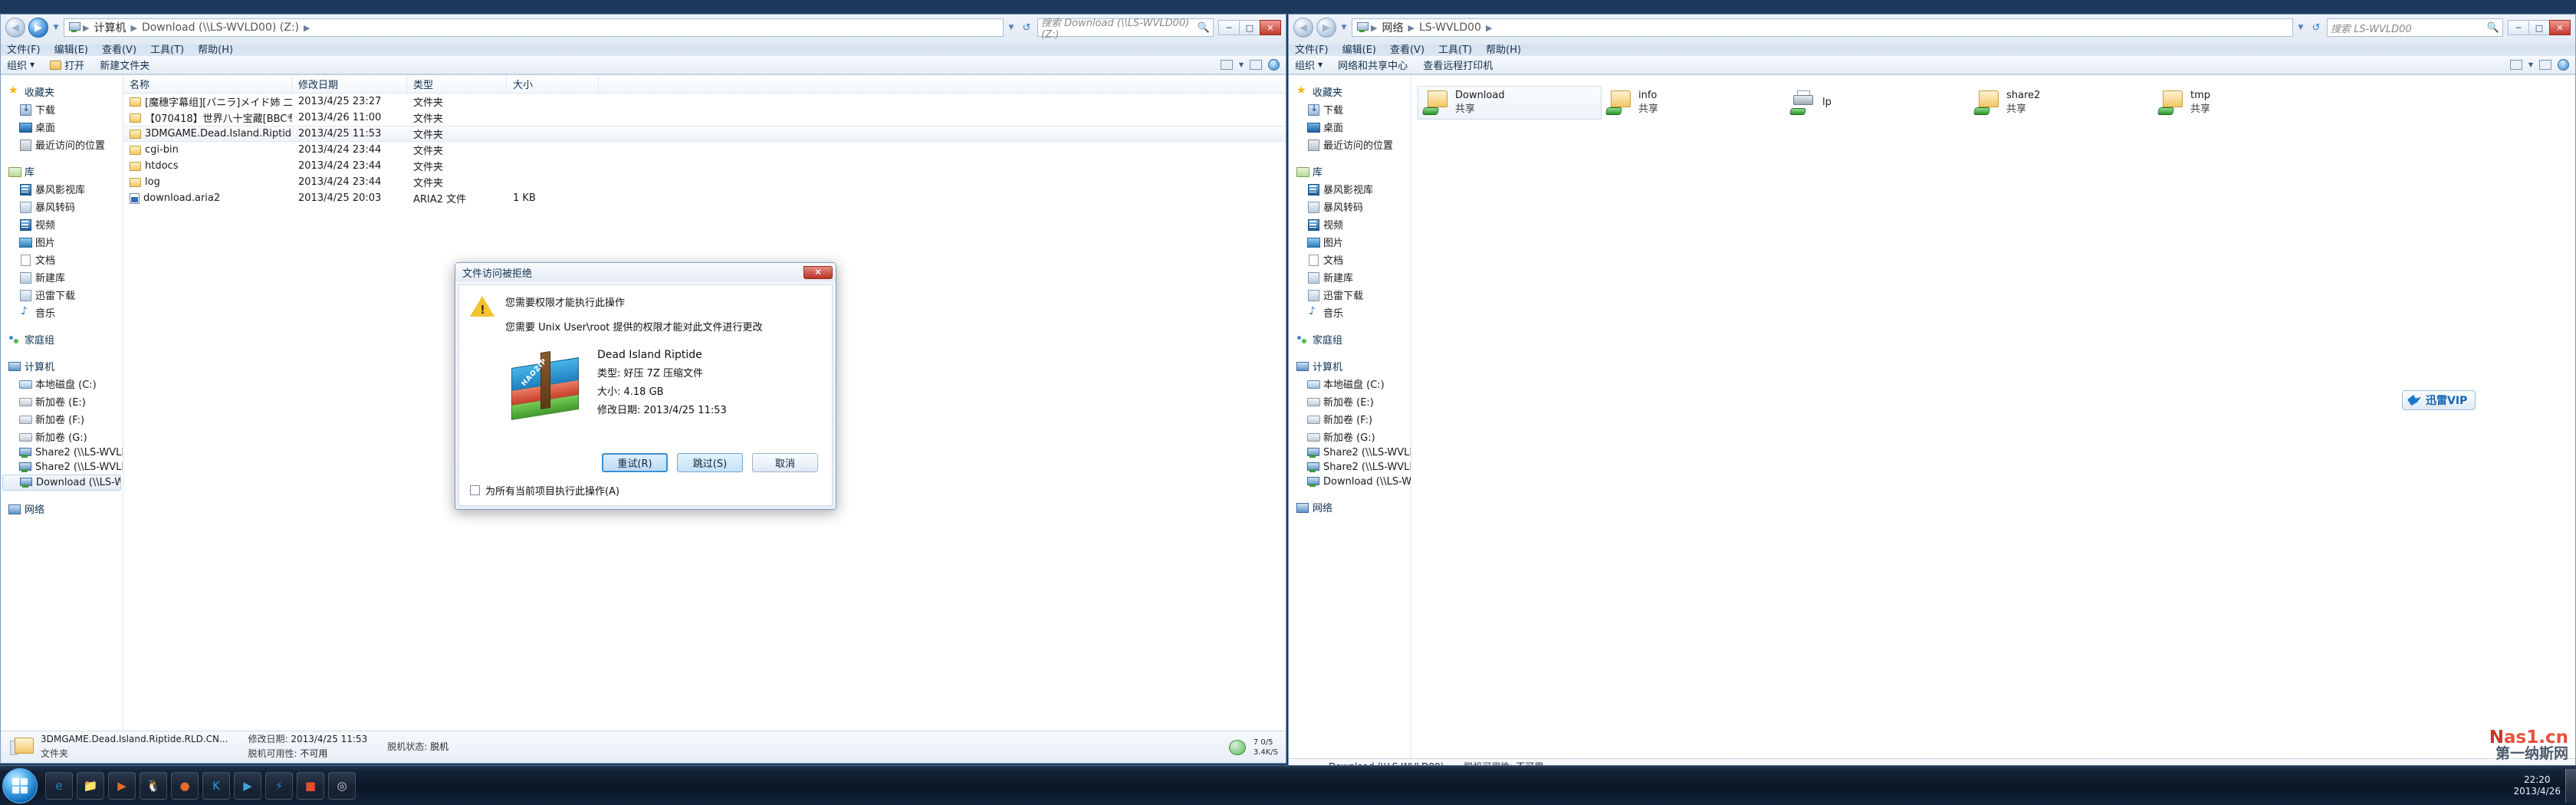 This screenshot has height=805, width=2576. What do you see at coordinates (457, 84) in the screenshot?
I see `column-header-type: 类型` at bounding box center [457, 84].